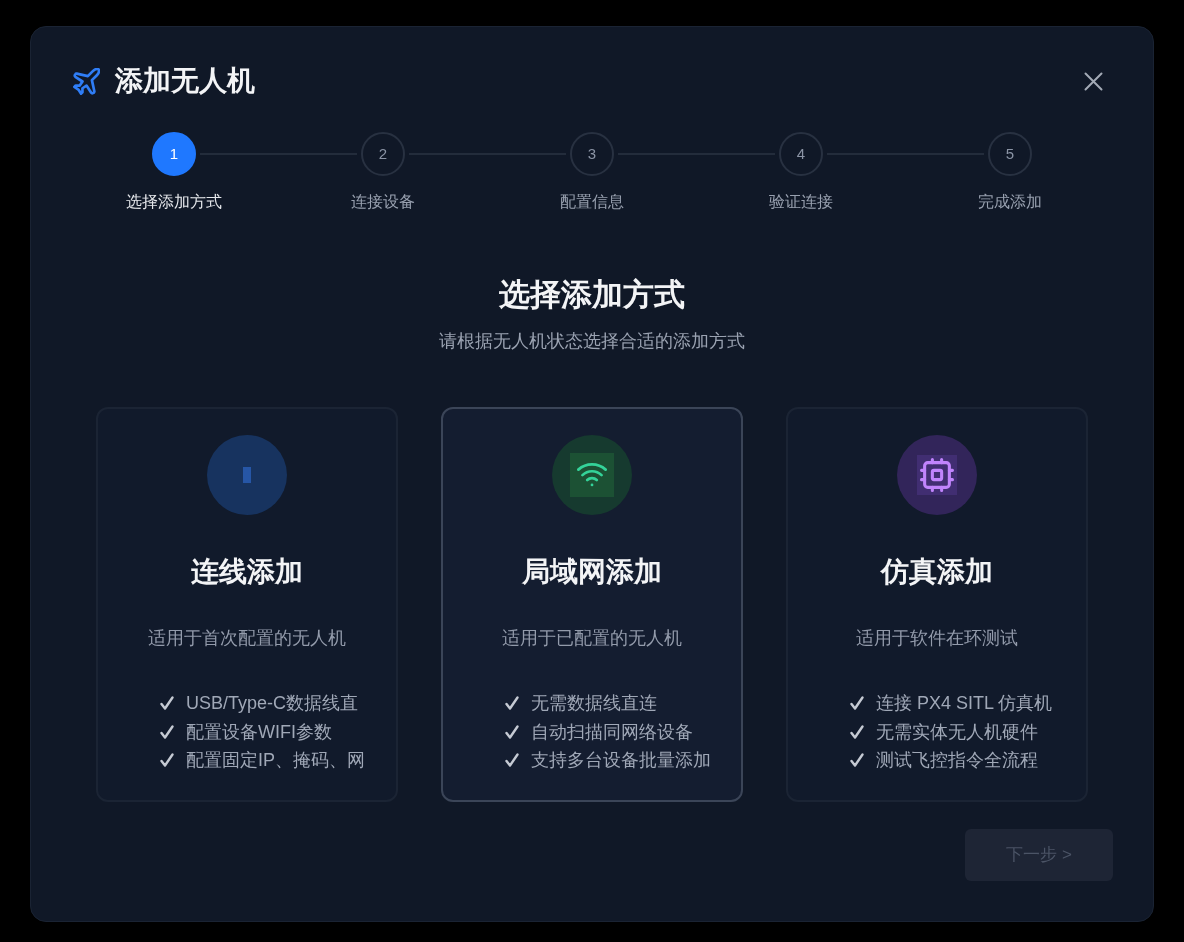 The width and height of the screenshot is (1184, 942). What do you see at coordinates (247, 638) in the screenshot?
I see `card-description: 适用于首次配置的无人机` at bounding box center [247, 638].